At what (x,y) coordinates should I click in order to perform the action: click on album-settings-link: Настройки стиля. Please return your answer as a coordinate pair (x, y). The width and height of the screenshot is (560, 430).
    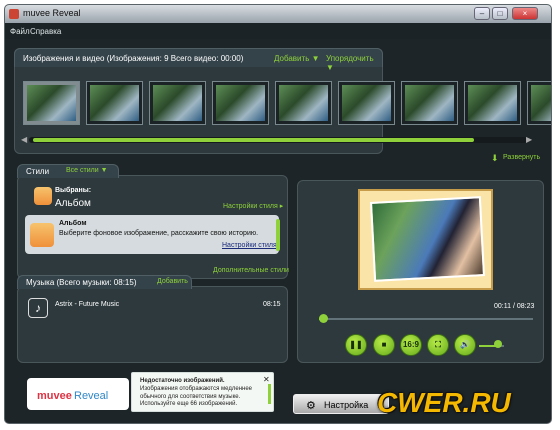
    Looking at the image, I should click on (249, 245).